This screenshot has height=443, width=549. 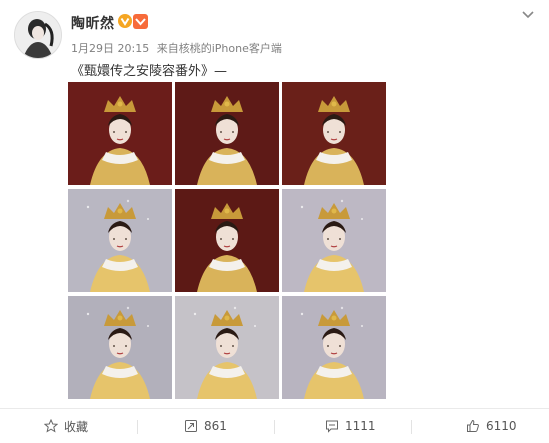 What do you see at coordinates (215, 426) in the screenshot?
I see `repost-count: 861` at bounding box center [215, 426].